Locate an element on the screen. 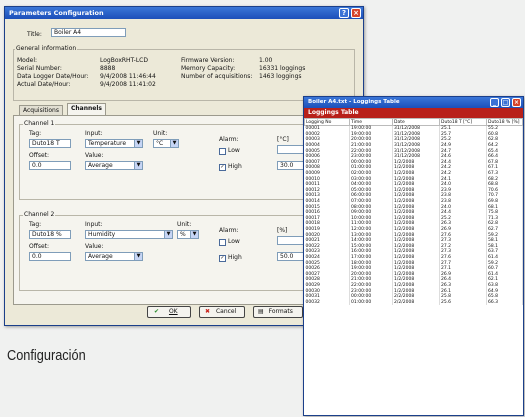 The width and height of the screenshot is (525, 417). channel-1-tag-label: Tag: is located at coordinates (35, 133).